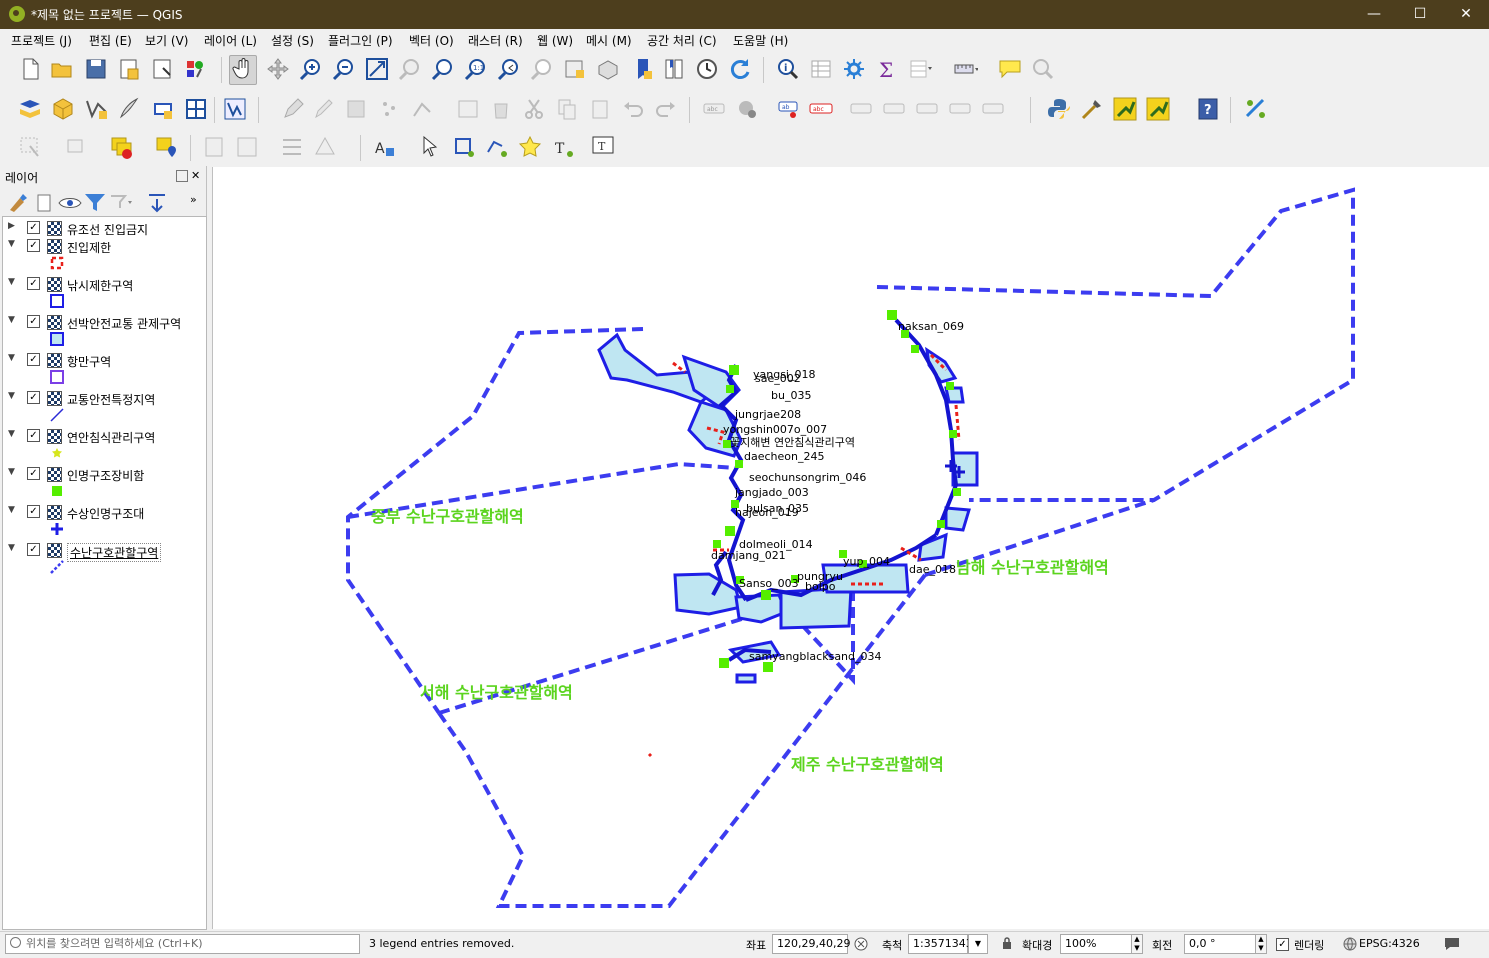 This screenshot has width=1489, height=958. Describe the element at coordinates (122, 201) in the screenshot. I see `filter-expression-icon` at that location.